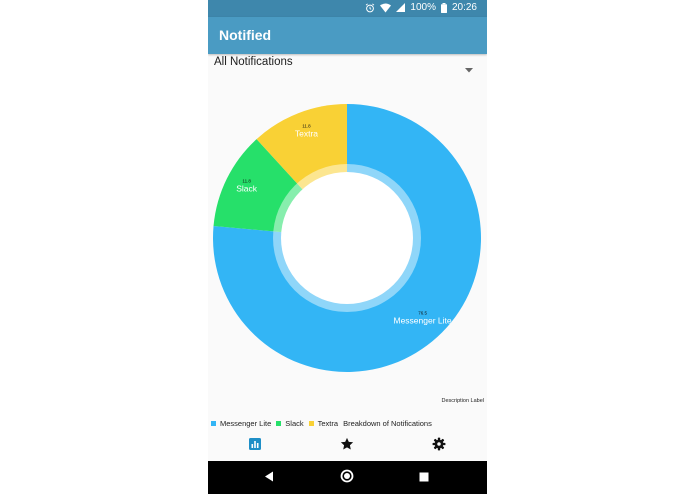  What do you see at coordinates (246, 423) in the screenshot?
I see `legend-label: Messenger Lite` at bounding box center [246, 423].